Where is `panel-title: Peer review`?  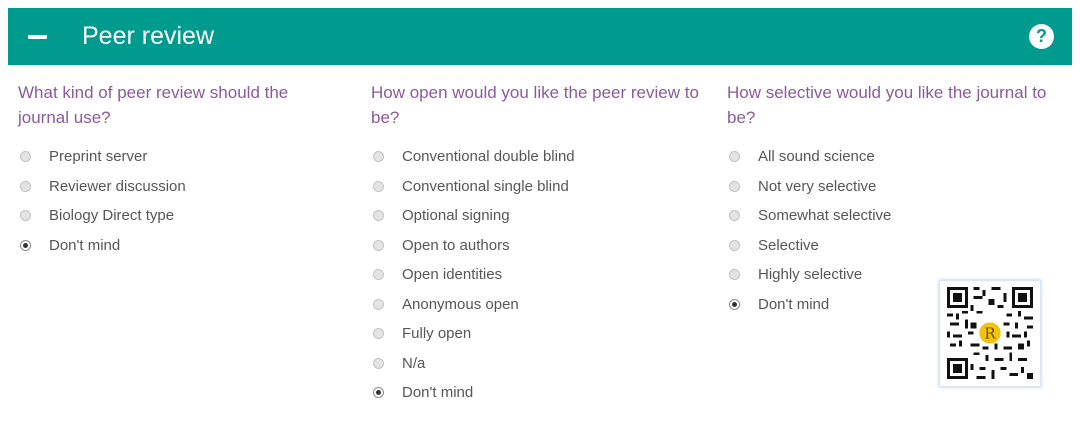 panel-title: Peer review is located at coordinates (148, 36).